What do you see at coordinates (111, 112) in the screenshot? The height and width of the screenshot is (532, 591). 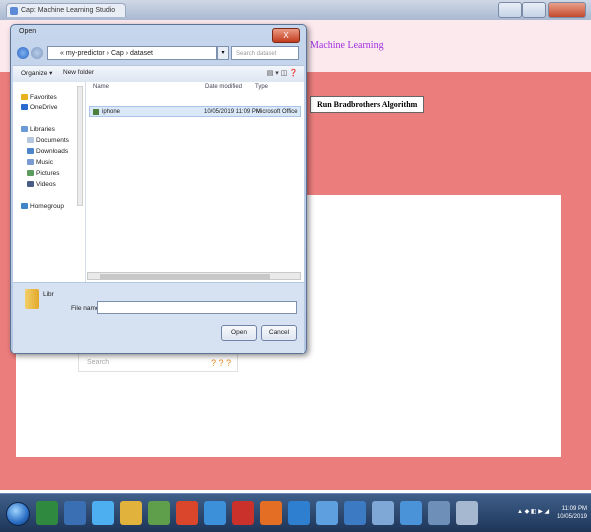 I see `file-name: iphone` at bounding box center [111, 112].